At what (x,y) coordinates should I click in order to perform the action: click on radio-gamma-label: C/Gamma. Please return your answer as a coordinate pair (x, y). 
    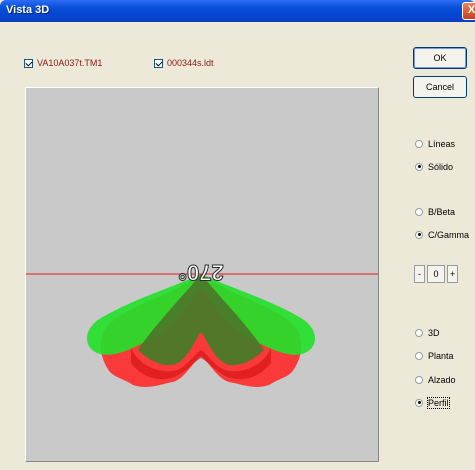
    Looking at the image, I should click on (449, 234).